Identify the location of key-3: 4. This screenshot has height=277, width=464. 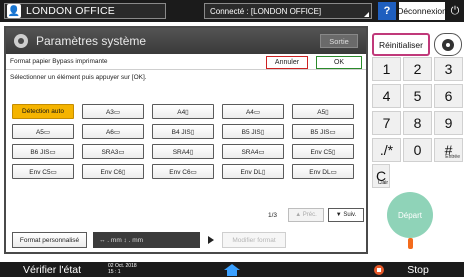
(386, 96).